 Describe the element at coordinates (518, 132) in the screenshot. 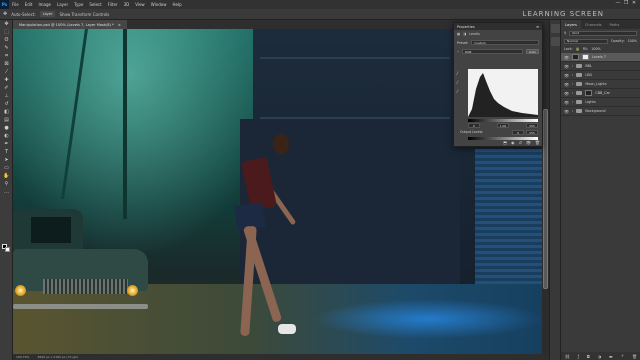

I see `output-black-field: 0` at that location.